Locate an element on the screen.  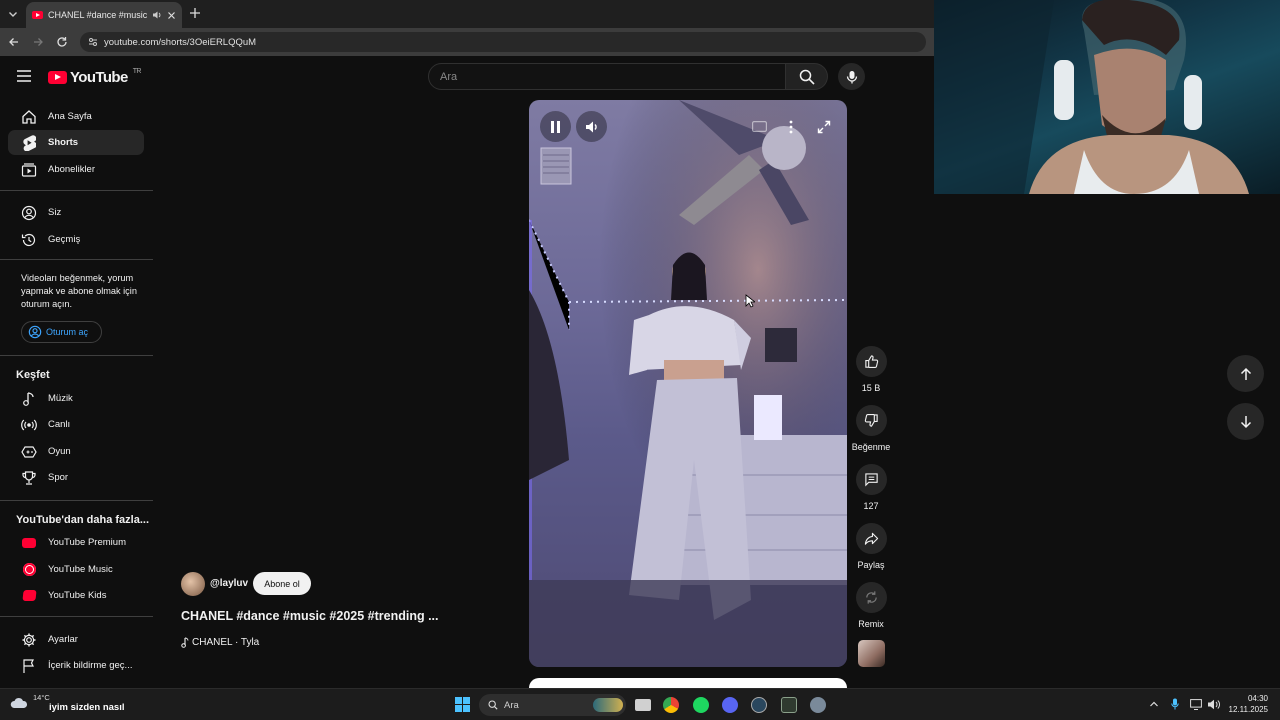
menu-button is located at coordinates (24, 76).